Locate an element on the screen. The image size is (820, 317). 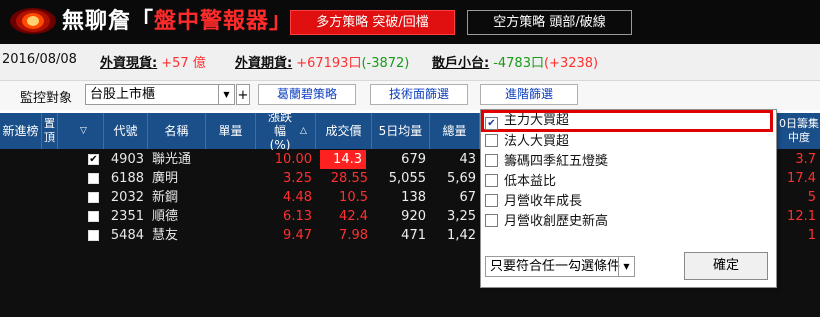
foreign-futures-change: (-3872) is located at coordinates (385, 63).